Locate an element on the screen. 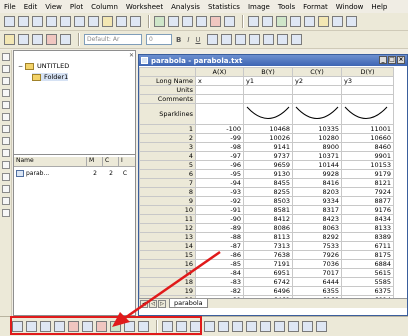 This screenshot has height=336, width=408. rectangle-tool-icon is located at coordinates (6, 213).